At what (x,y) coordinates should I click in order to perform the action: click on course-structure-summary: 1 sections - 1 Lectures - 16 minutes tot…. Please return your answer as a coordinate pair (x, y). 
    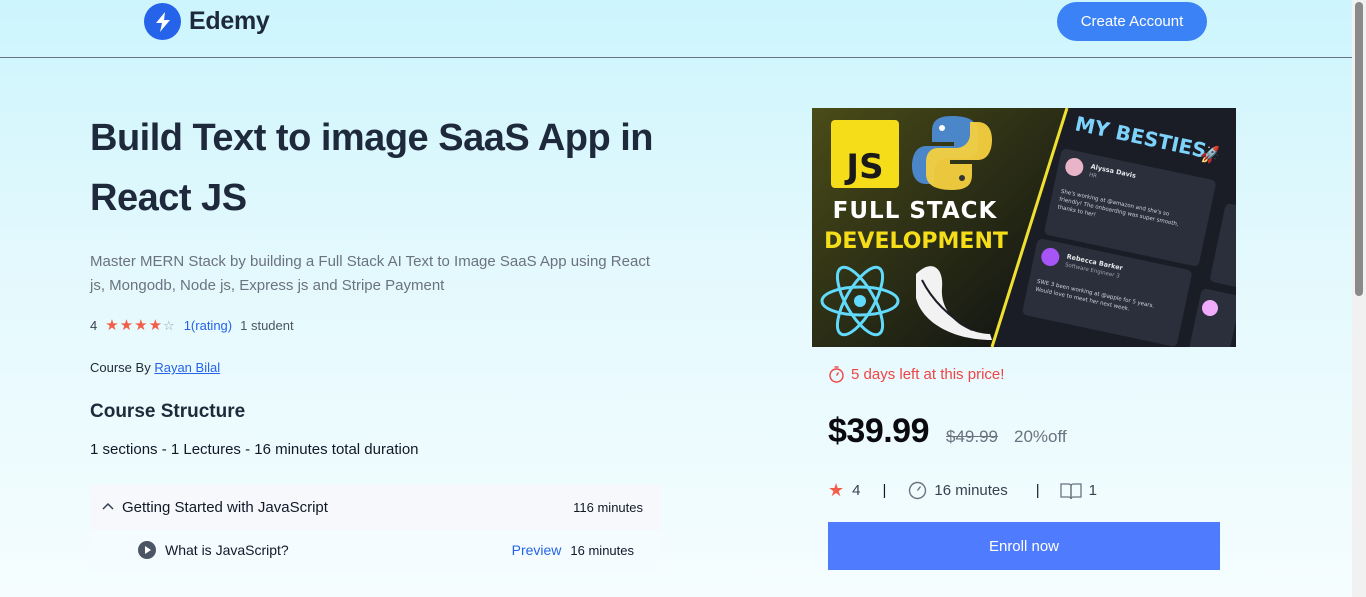
    Looking at the image, I should click on (254, 449).